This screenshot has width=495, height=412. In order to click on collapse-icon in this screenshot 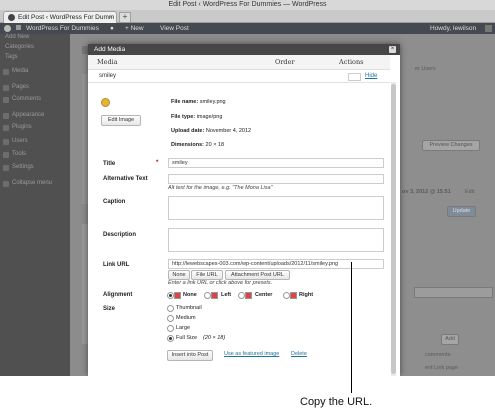, I will do `click(6, 184)`.